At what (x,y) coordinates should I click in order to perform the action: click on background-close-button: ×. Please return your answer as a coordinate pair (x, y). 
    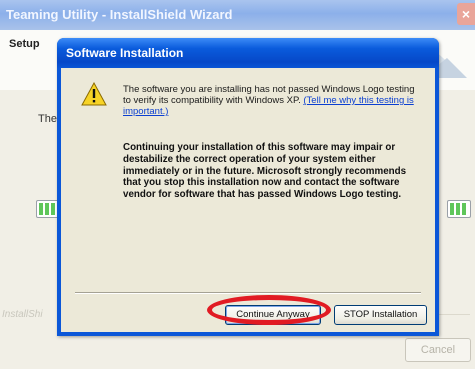
    Looking at the image, I should click on (466, 14).